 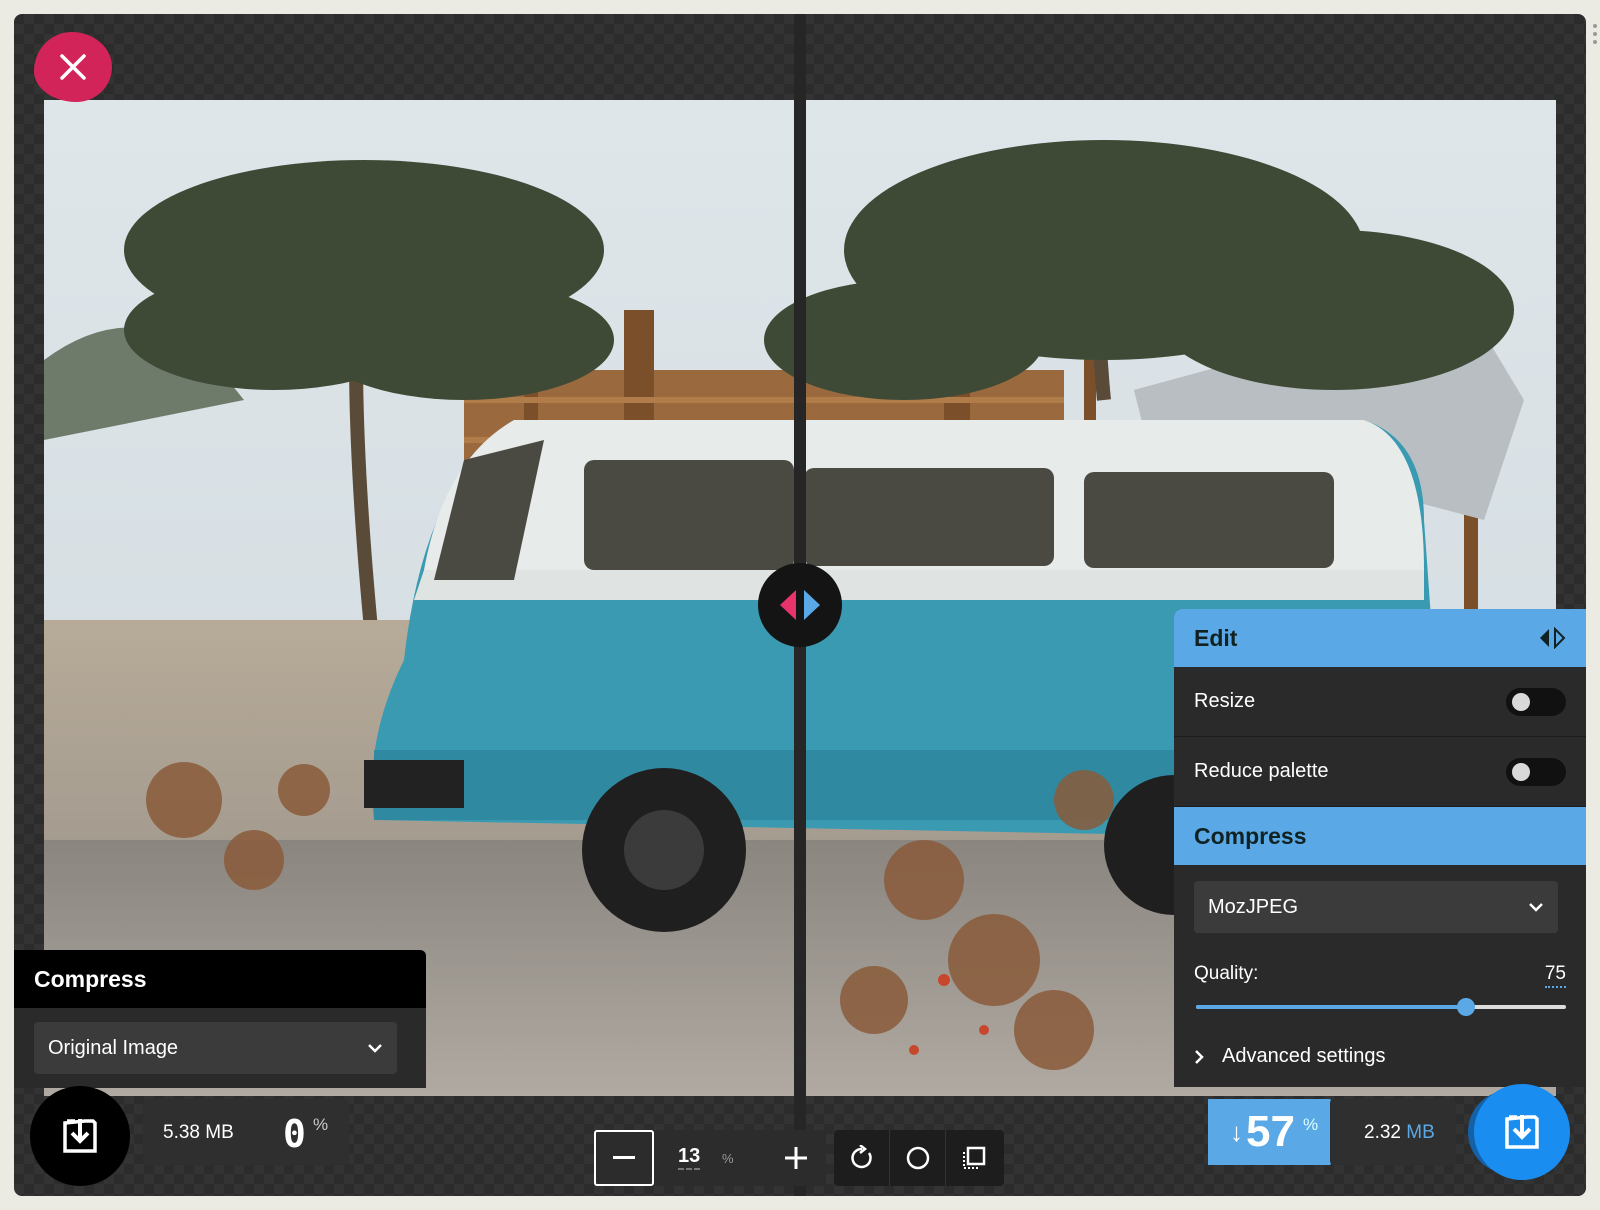 What do you see at coordinates (1382, 1132) in the screenshot?
I see `compressed-size-number: 2.32` at bounding box center [1382, 1132].